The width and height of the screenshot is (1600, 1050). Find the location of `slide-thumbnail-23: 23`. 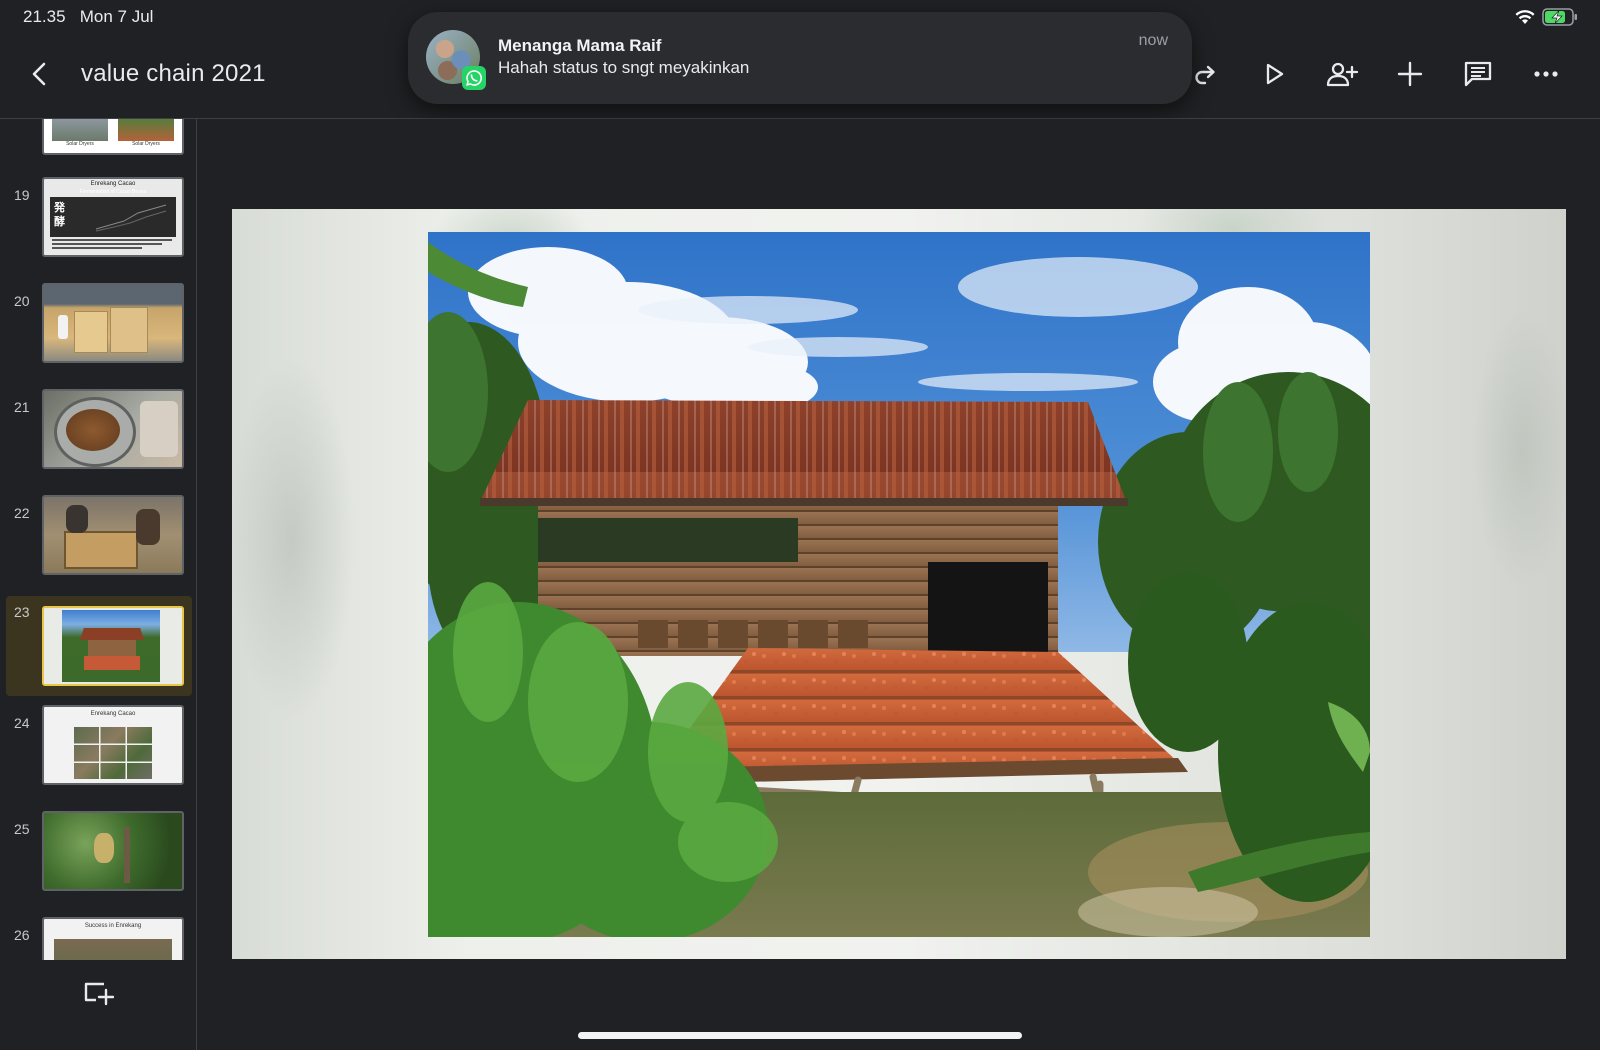

slide-thumbnail-23: 23 is located at coordinates (99, 646).